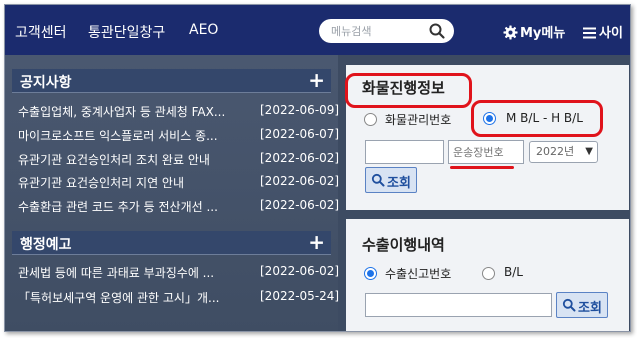 This screenshot has width=637, height=338. What do you see at coordinates (378, 31) in the screenshot?
I see `menu-search-input` at bounding box center [378, 31].